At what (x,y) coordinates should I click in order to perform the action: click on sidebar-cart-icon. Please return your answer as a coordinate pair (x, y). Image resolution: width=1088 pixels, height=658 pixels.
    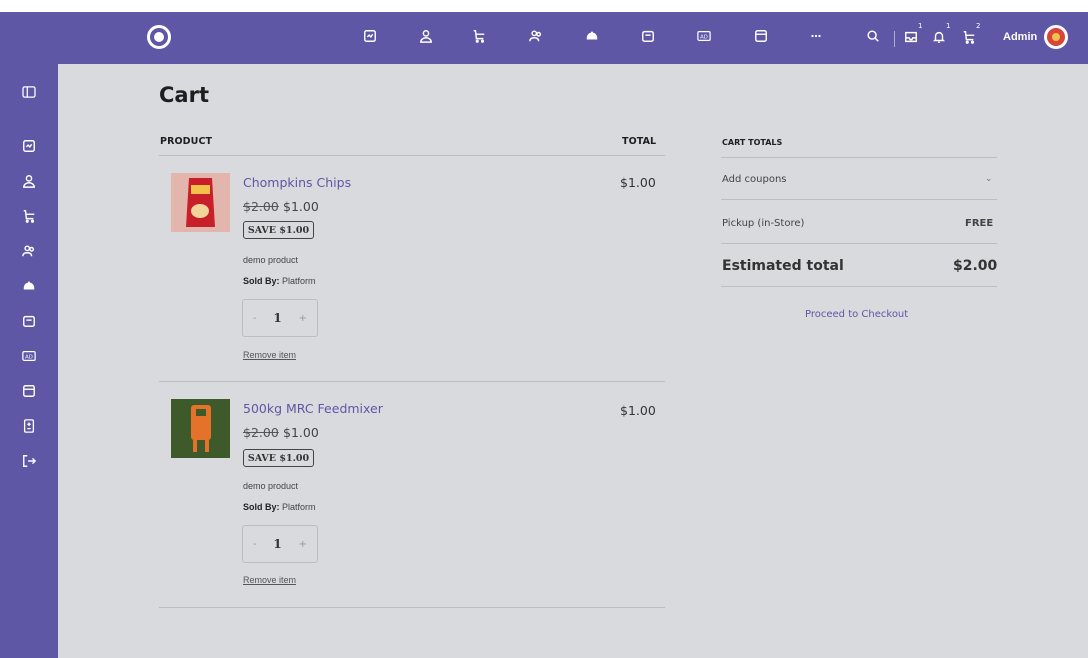
    Looking at the image, I should click on (29, 216).